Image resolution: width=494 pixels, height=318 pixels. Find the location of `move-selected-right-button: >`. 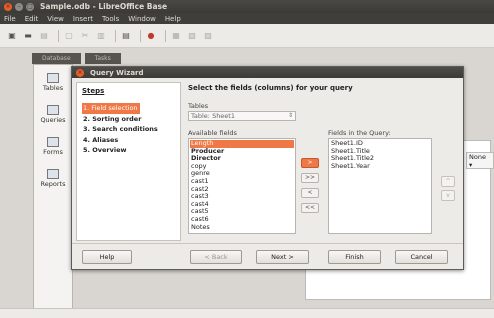

move-selected-right-button: > is located at coordinates (310, 163).